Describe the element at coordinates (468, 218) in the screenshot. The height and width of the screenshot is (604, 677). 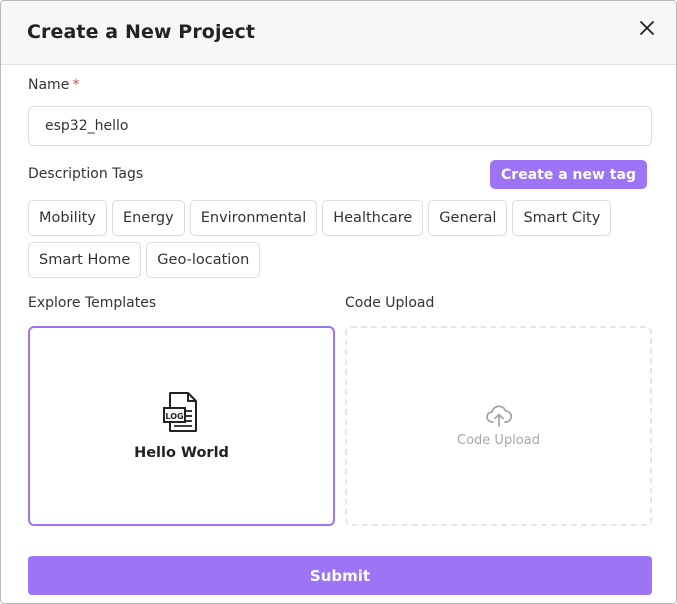
I see `tag-general: General` at that location.